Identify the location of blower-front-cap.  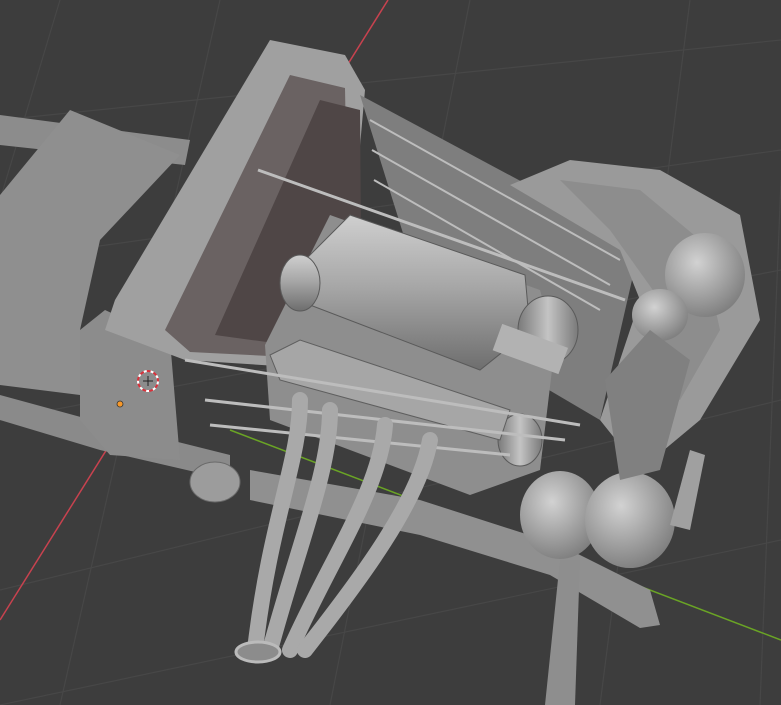
(300, 283).